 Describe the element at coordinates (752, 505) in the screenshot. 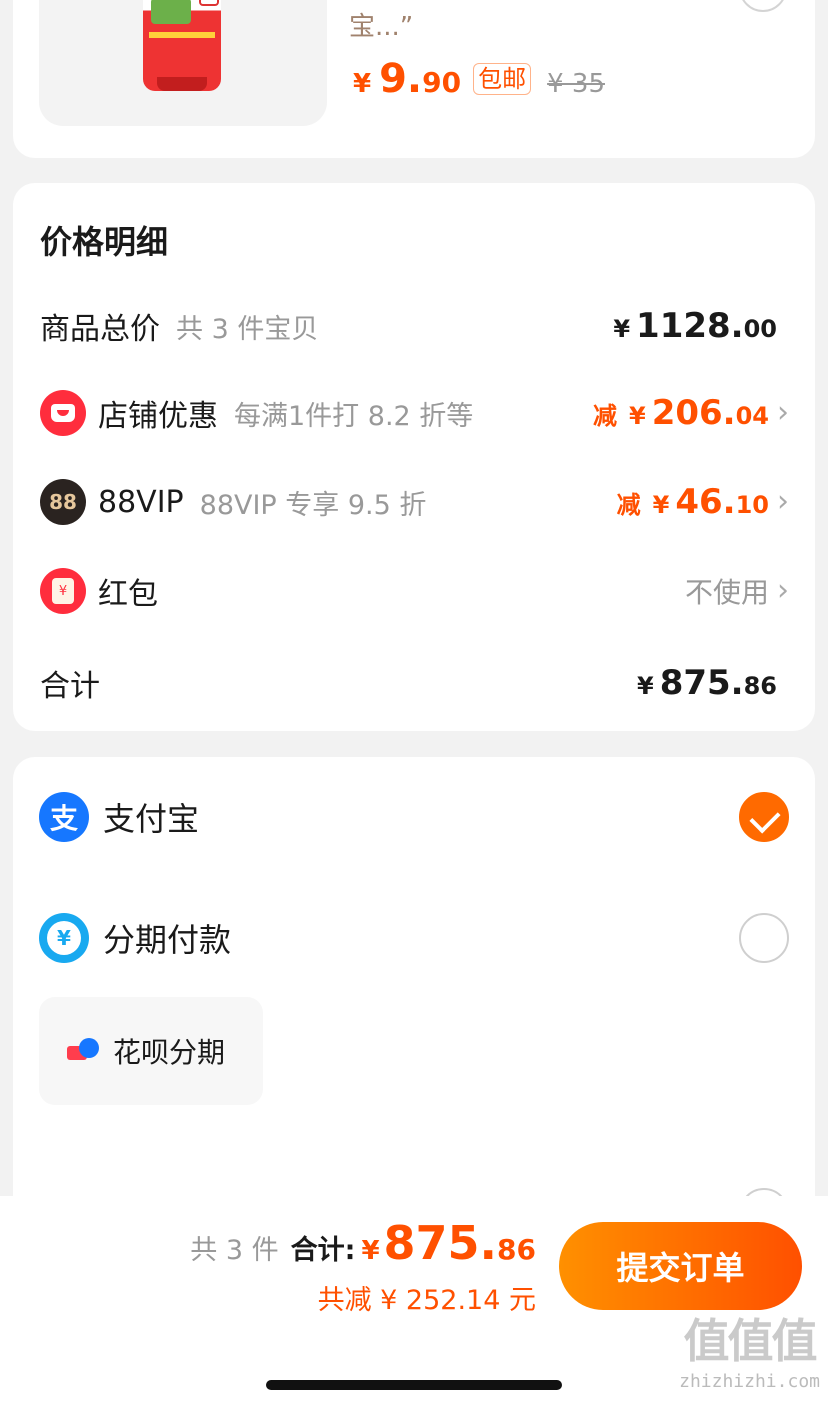

I see `amount-decimal: 10` at that location.